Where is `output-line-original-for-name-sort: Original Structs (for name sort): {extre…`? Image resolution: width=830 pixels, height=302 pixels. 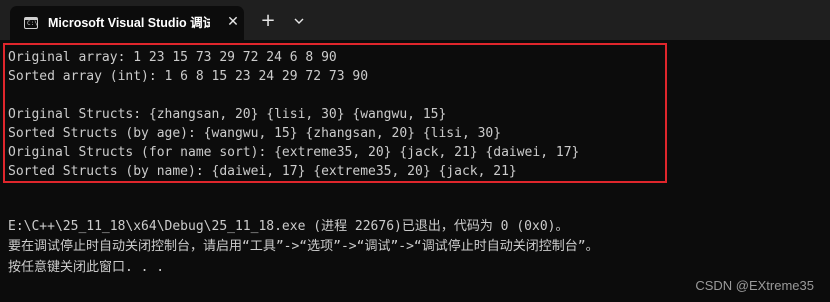 output-line-original-for-name-sort: Original Structs (for name sort): {extre… is located at coordinates (294, 152).